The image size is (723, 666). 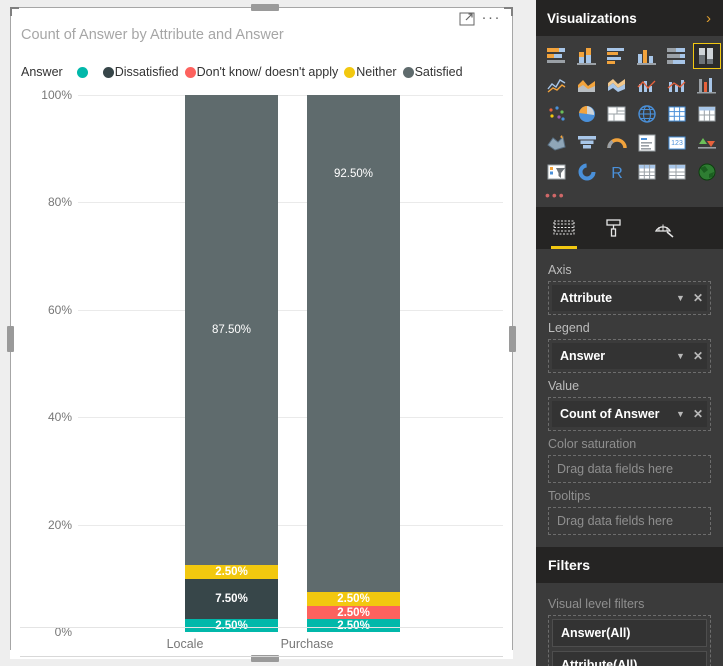 What do you see at coordinates (557, 114) in the screenshot?
I see `viz-type-scatter-chart` at bounding box center [557, 114].